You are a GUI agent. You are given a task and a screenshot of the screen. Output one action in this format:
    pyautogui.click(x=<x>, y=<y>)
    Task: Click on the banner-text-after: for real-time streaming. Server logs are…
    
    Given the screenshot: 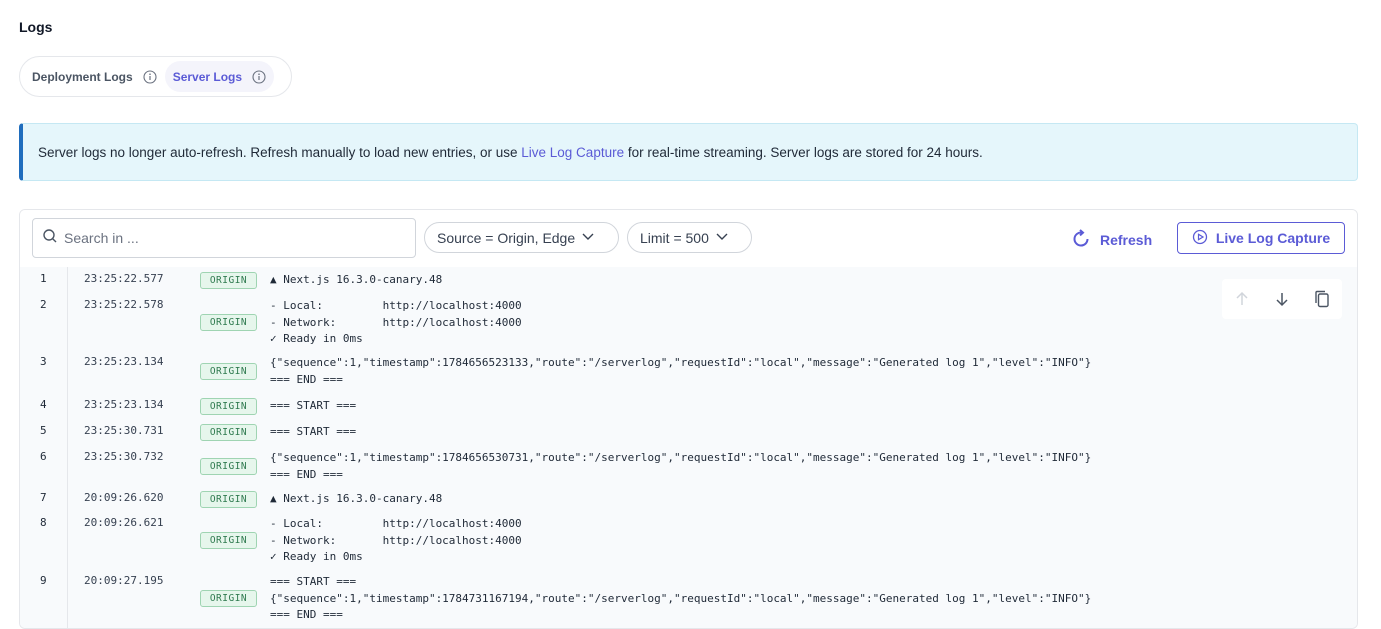 What is the action you would take?
    pyautogui.click(x=803, y=152)
    